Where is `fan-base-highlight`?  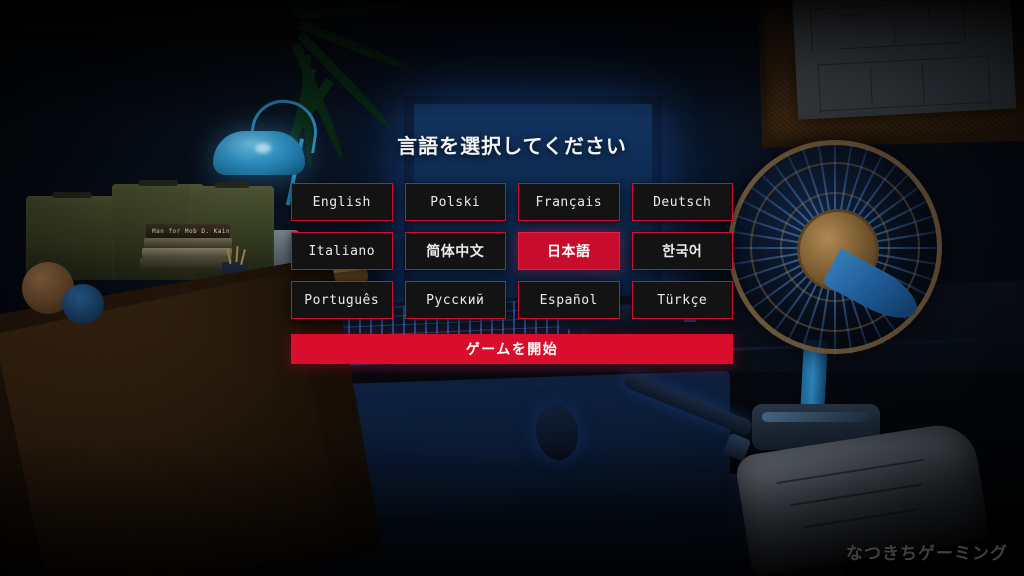 fan-base-highlight is located at coordinates (816, 417).